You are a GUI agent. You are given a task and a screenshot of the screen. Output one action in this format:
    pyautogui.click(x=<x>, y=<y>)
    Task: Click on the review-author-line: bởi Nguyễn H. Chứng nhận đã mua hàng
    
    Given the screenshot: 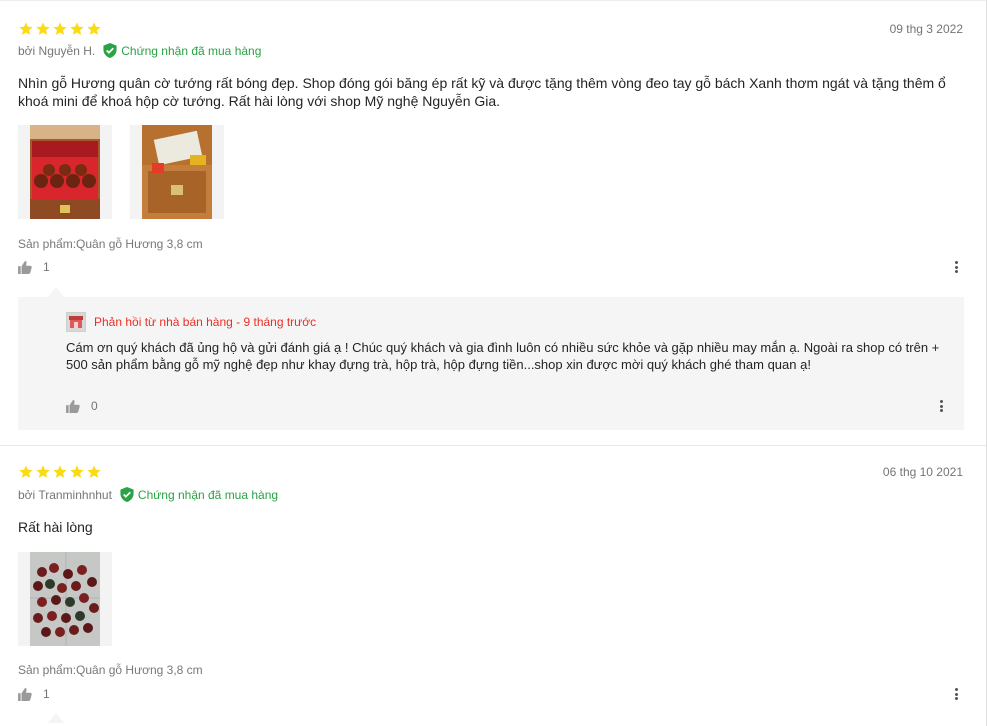 What is the action you would take?
    pyautogui.click(x=139, y=50)
    